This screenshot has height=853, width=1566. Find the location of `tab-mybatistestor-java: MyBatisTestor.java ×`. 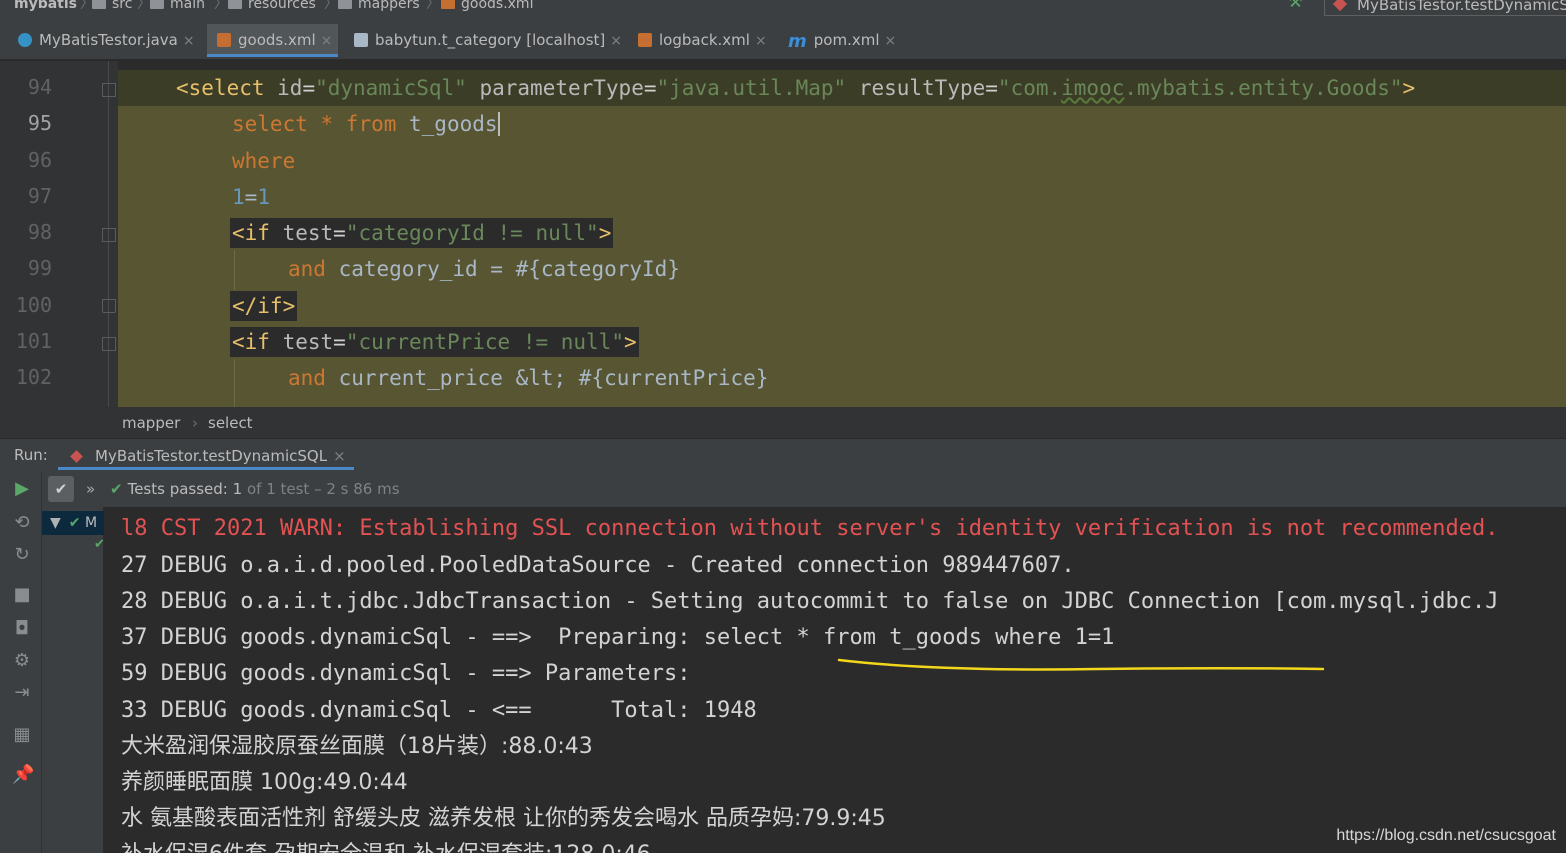

tab-mybatistestor-java: MyBatisTestor.java × is located at coordinates (106, 40).